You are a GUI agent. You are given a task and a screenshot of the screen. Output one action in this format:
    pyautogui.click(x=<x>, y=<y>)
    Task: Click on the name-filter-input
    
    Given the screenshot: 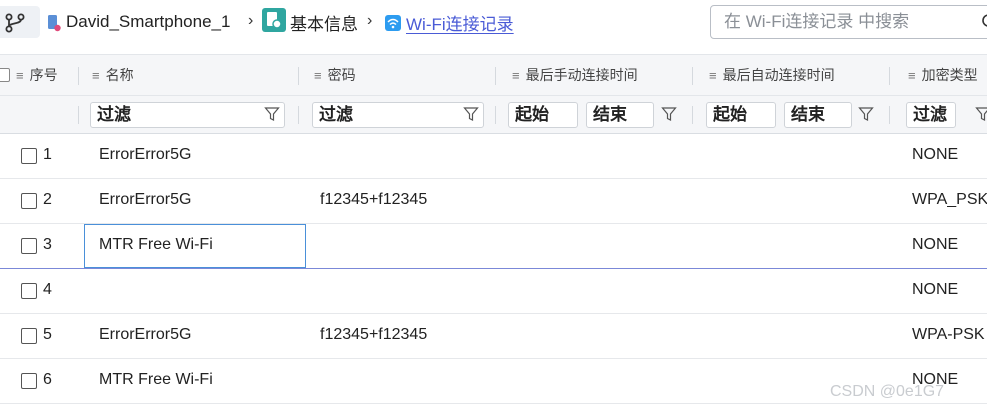 What is the action you would take?
    pyautogui.click(x=187, y=115)
    